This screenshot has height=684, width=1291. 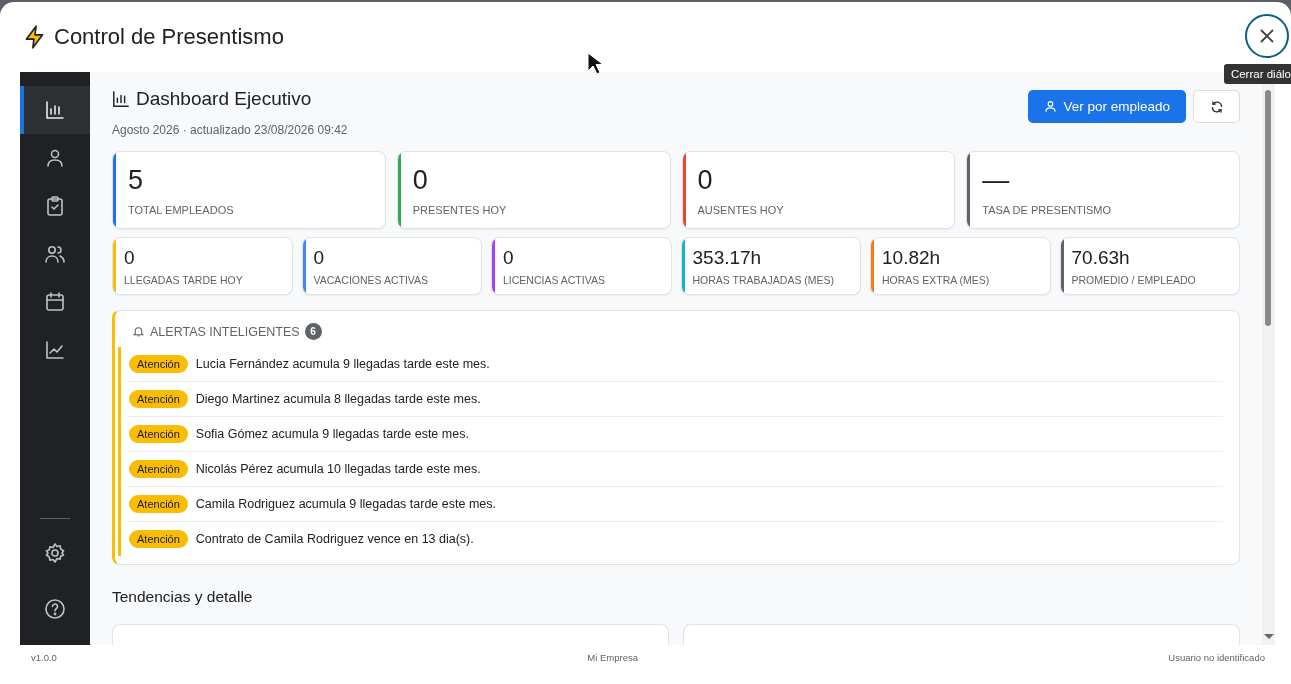 I want to click on page-title: Dashboard Ejecutivo, so click(x=224, y=99).